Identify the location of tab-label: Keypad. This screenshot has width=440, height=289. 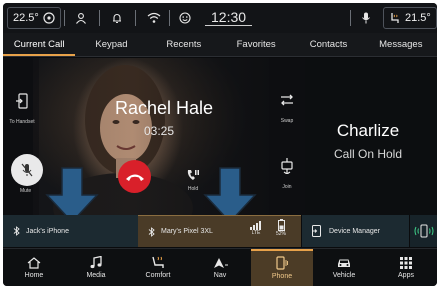
(111, 44).